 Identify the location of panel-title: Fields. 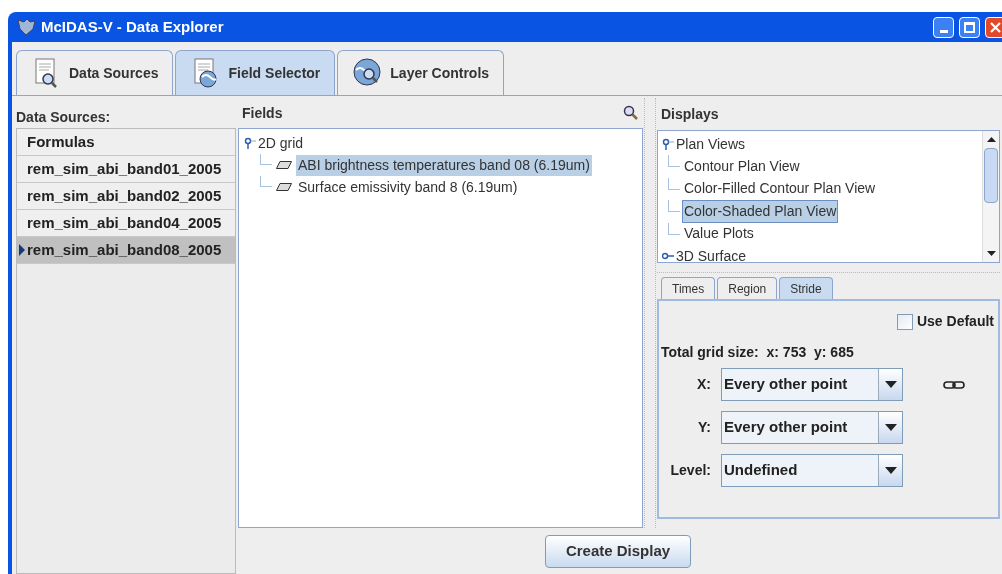
(262, 113).